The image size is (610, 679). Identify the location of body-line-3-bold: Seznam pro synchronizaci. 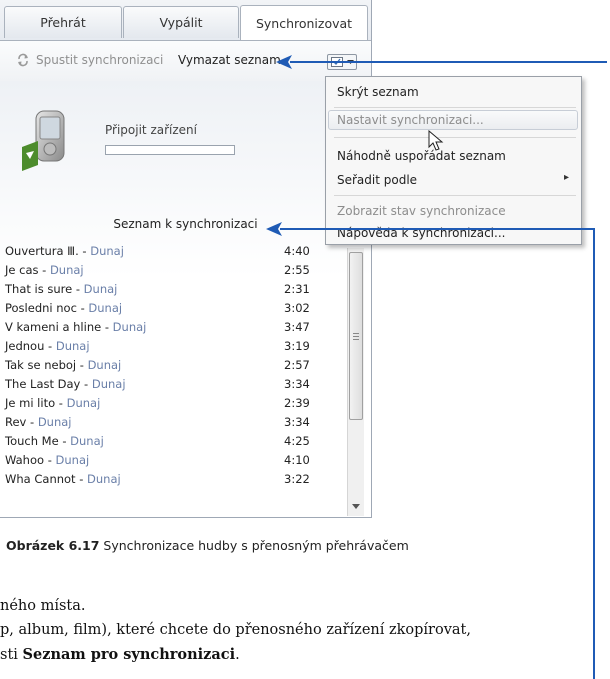
(129, 654).